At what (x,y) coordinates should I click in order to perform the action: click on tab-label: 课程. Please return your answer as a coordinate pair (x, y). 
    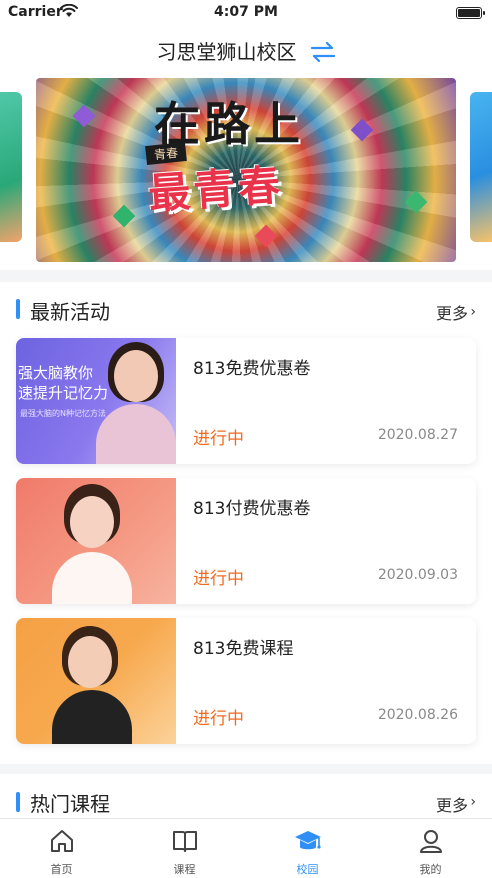
    Looking at the image, I should click on (184, 869).